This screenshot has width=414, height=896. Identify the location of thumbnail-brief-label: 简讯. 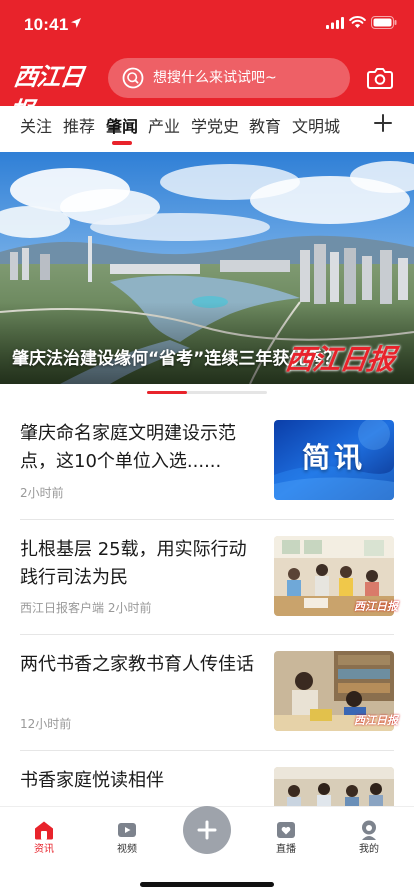
(333, 457).